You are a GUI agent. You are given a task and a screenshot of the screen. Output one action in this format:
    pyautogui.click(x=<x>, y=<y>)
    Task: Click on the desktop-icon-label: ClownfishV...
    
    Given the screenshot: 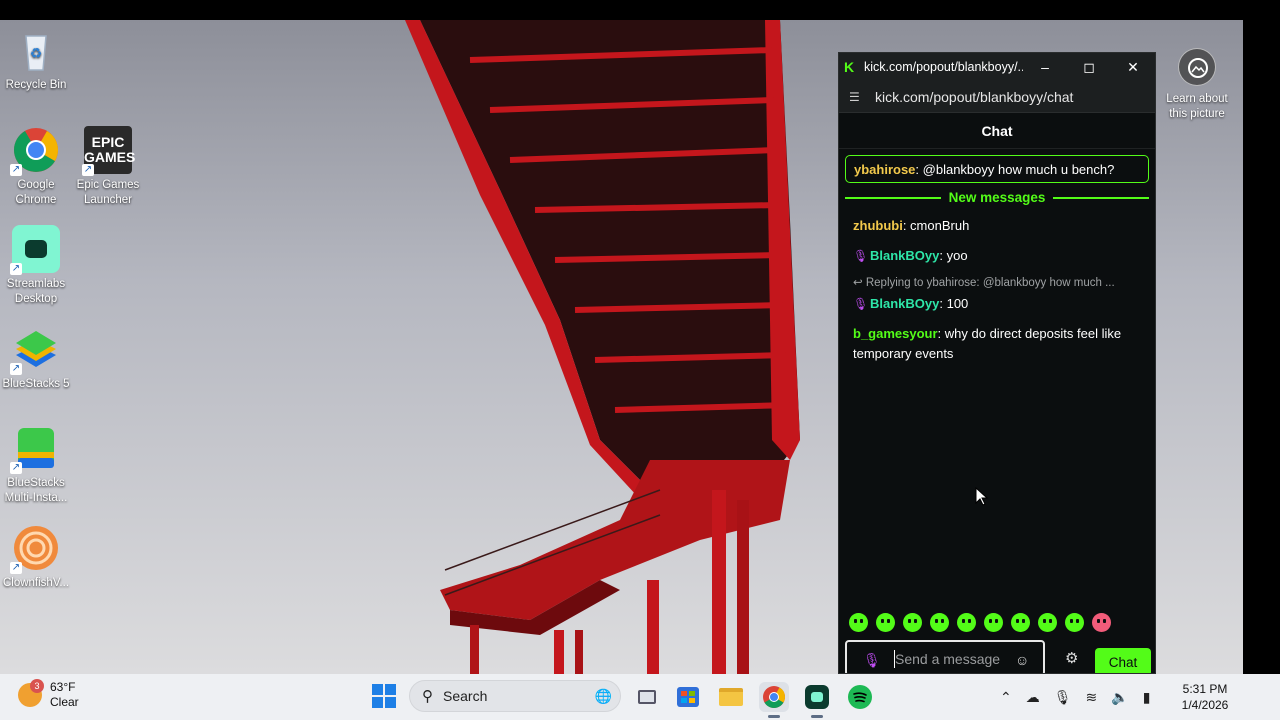 What is the action you would take?
    pyautogui.click(x=36, y=583)
    